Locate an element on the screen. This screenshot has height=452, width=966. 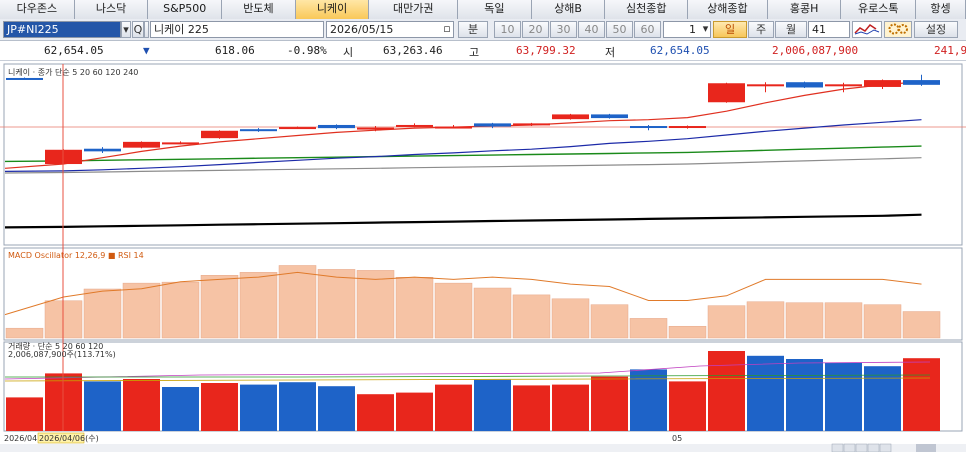
down-arrow-icon: ▼ is located at coordinates (146, 50).